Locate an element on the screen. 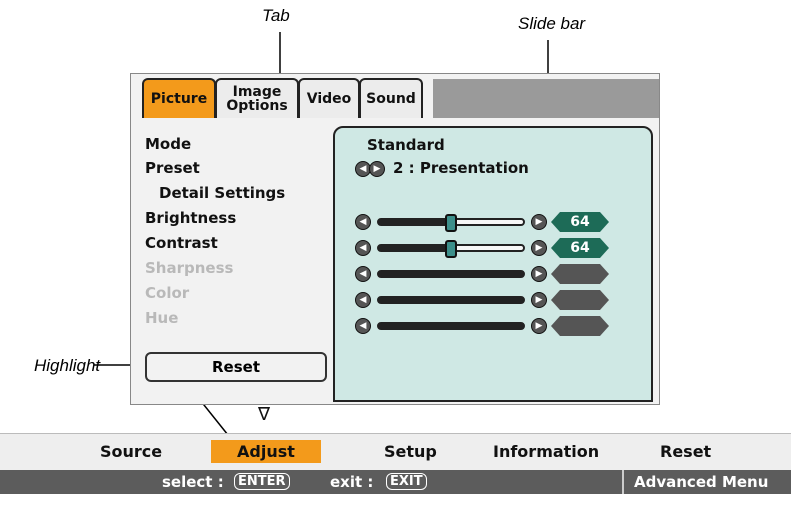 This screenshot has height=506, width=791. item-mode: Mode is located at coordinates (168, 144).